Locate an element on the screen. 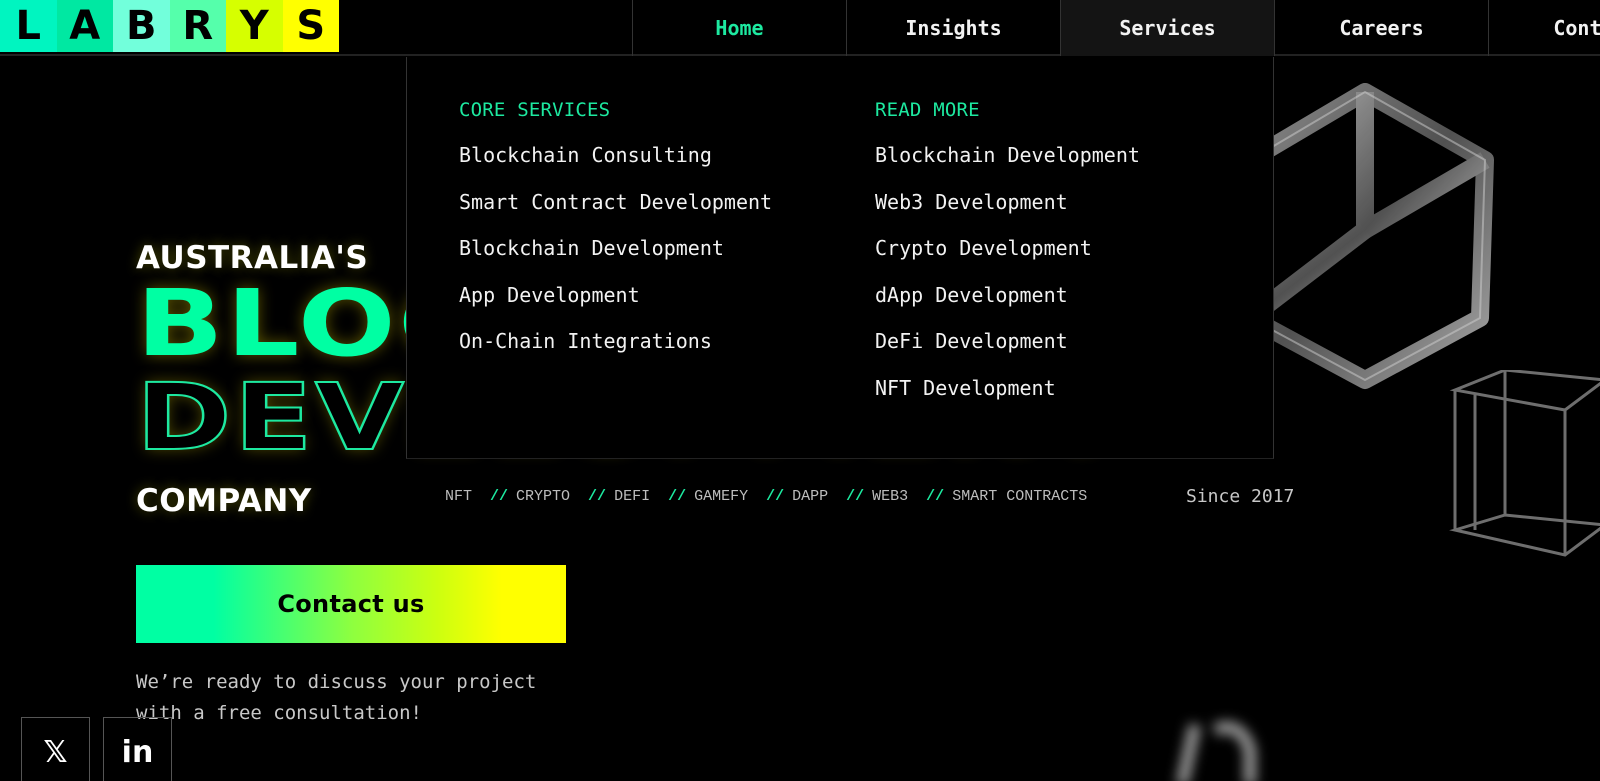 Image resolution: width=1600 pixels, height=781 pixels. x-twitter-link: 𝕏 is located at coordinates (55, 749).